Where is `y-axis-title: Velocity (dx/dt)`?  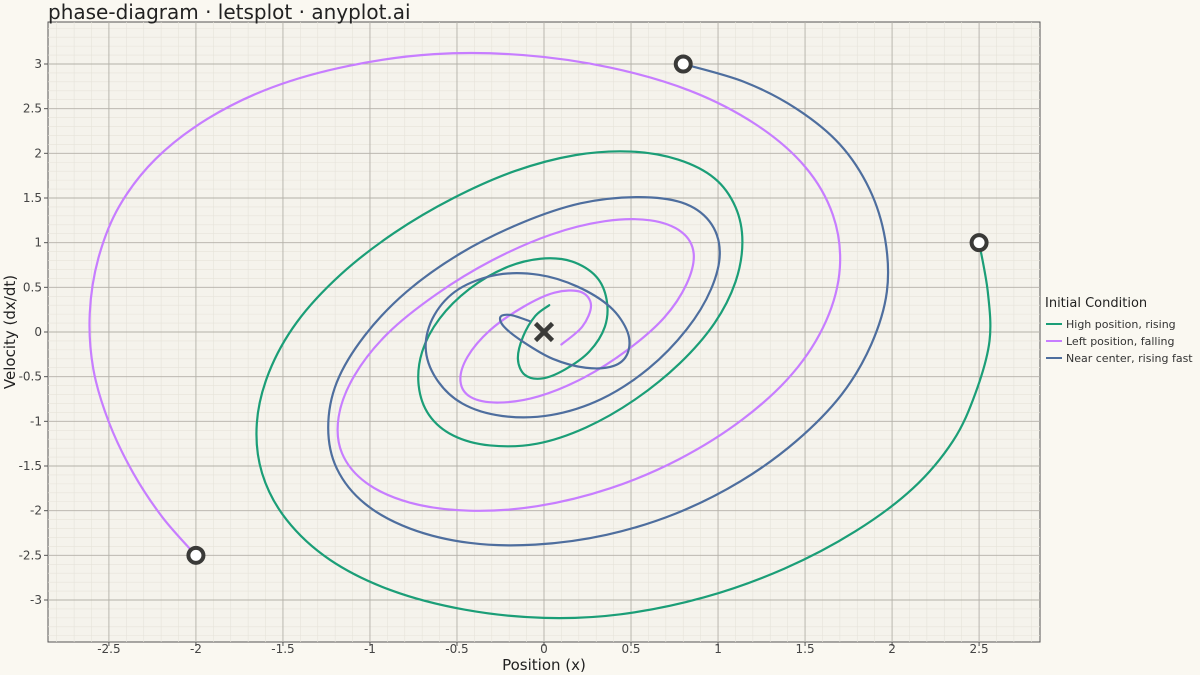
y-axis-title: Velocity (dx/dt) is located at coordinates (10, 332).